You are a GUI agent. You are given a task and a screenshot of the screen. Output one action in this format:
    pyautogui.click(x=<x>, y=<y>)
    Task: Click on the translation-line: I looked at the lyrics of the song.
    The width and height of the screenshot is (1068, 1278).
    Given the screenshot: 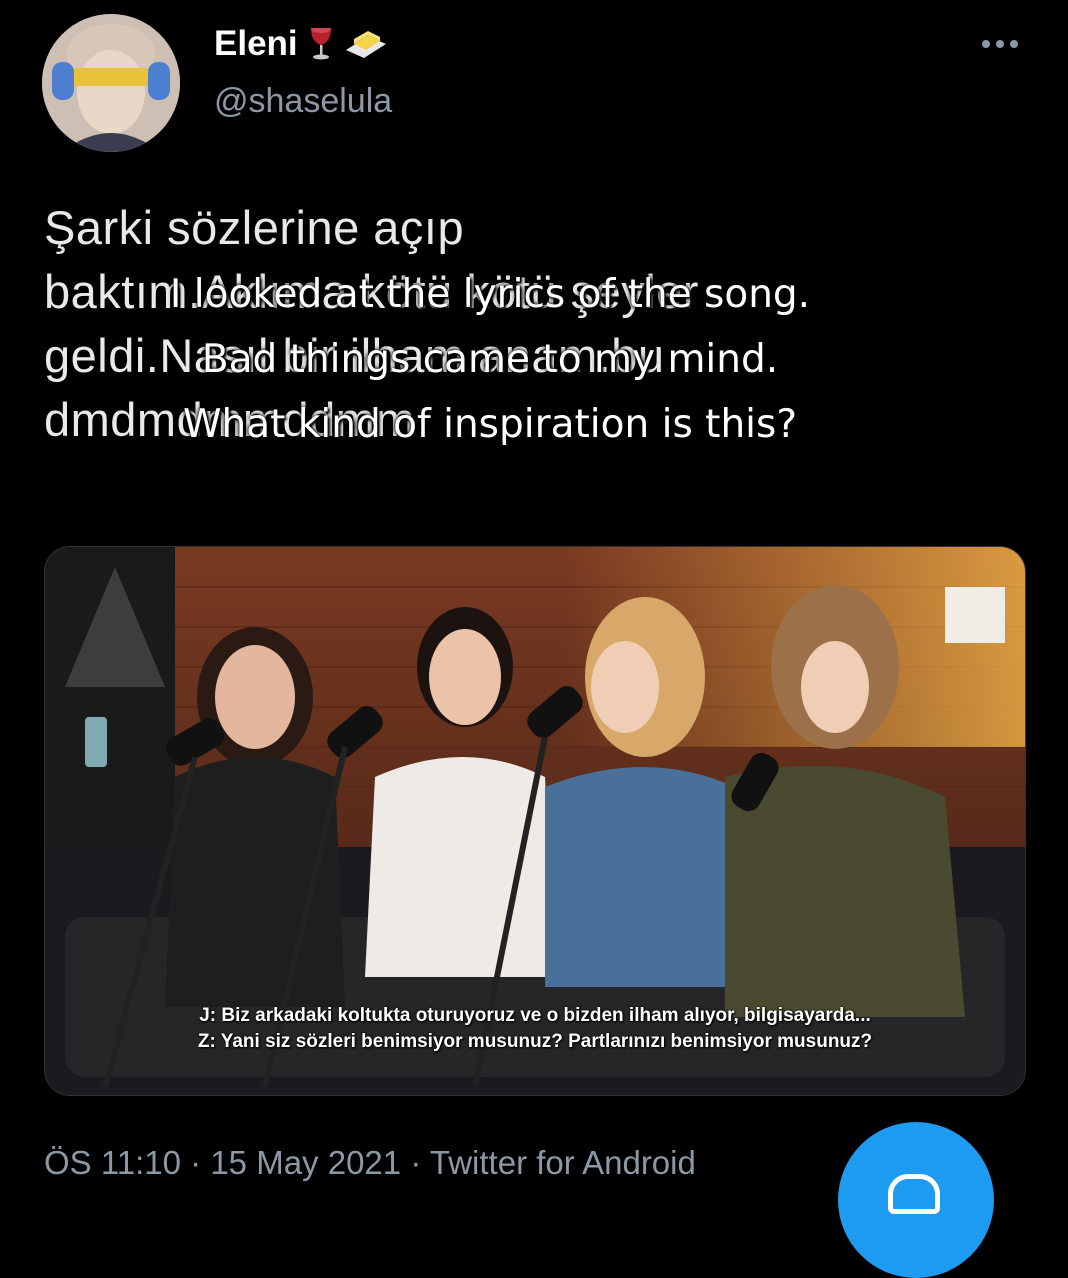 What is the action you would take?
    pyautogui.click(x=490, y=294)
    